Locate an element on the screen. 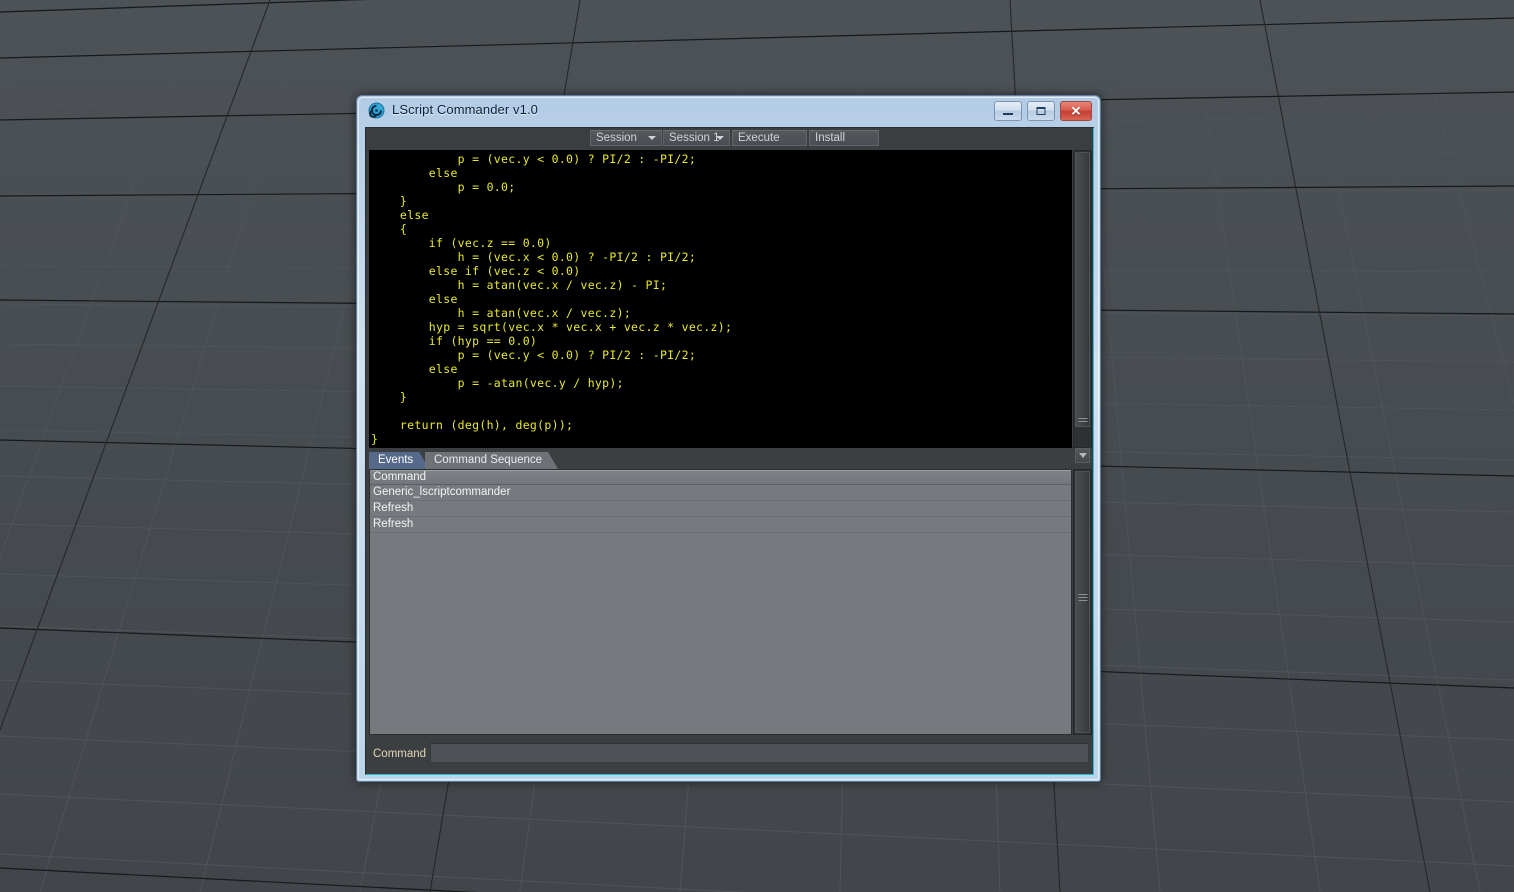 This screenshot has height=892, width=1514. minimize-button is located at coordinates (1008, 111).